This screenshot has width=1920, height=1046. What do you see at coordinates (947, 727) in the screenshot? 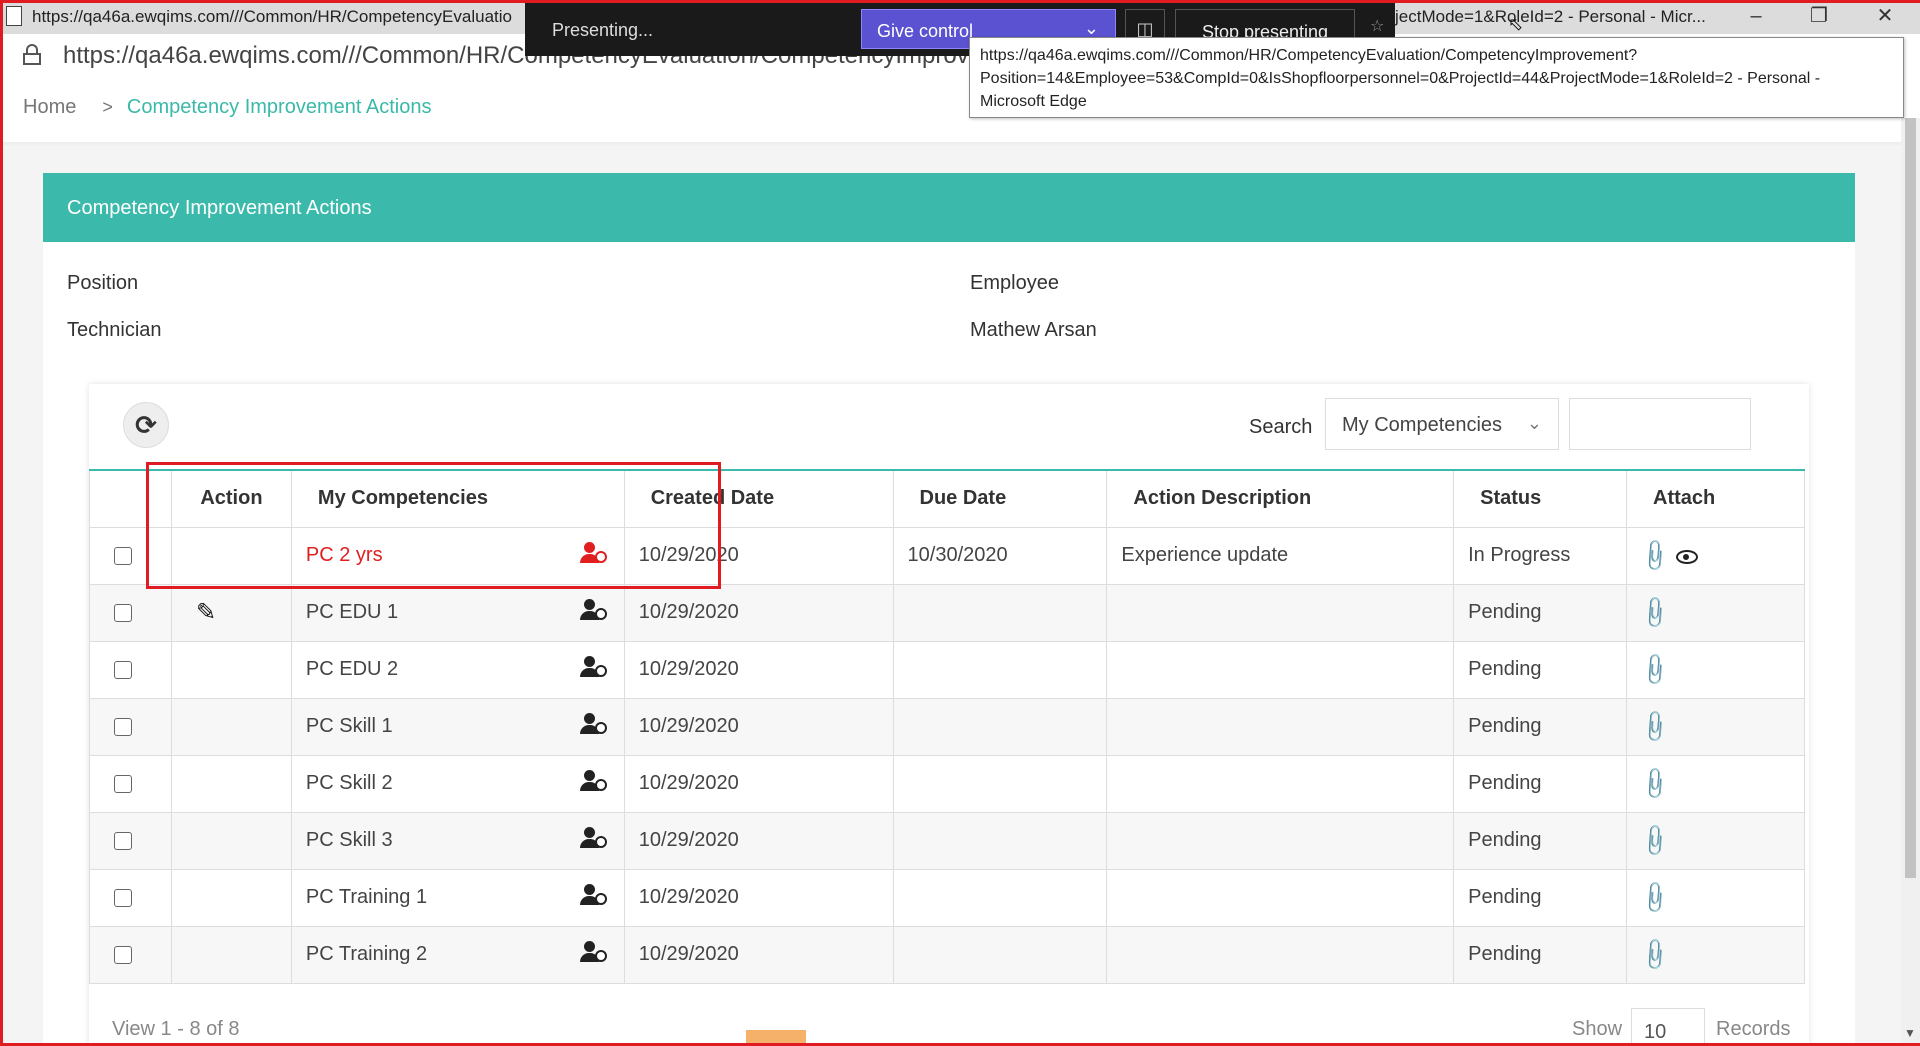
I see `table-row: PC Skill 1 10/29/2020 Pending 📎` at bounding box center [947, 727].